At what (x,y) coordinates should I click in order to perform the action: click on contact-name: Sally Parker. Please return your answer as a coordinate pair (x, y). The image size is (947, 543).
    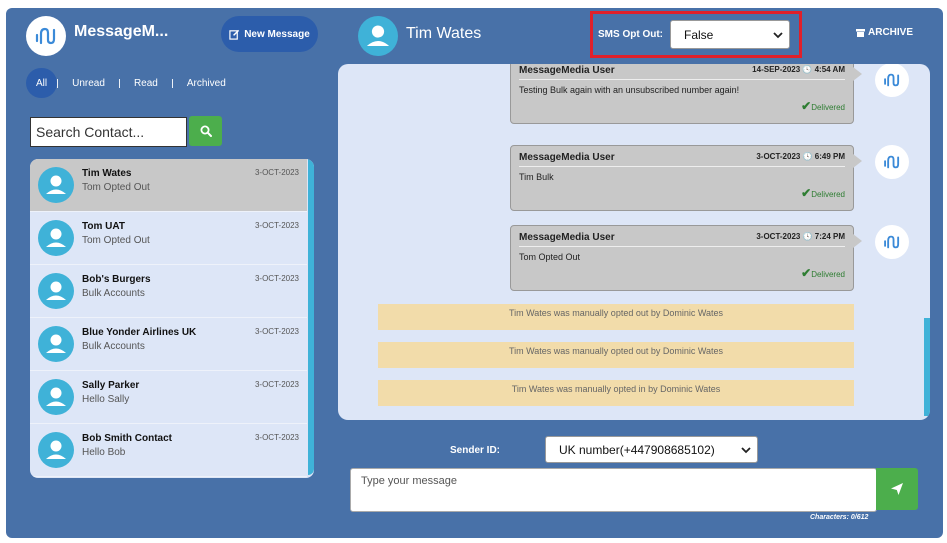
    Looking at the image, I should click on (111, 385).